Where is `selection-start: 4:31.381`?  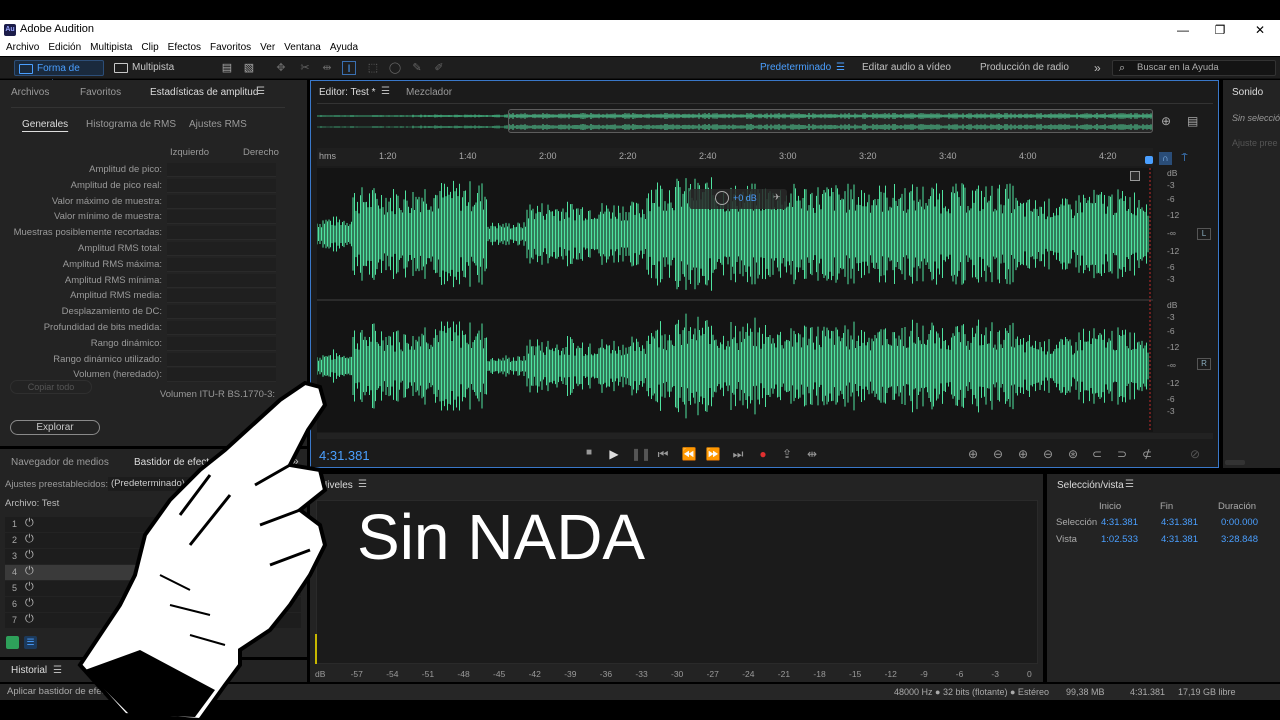 selection-start: 4:31.381 is located at coordinates (1119, 522).